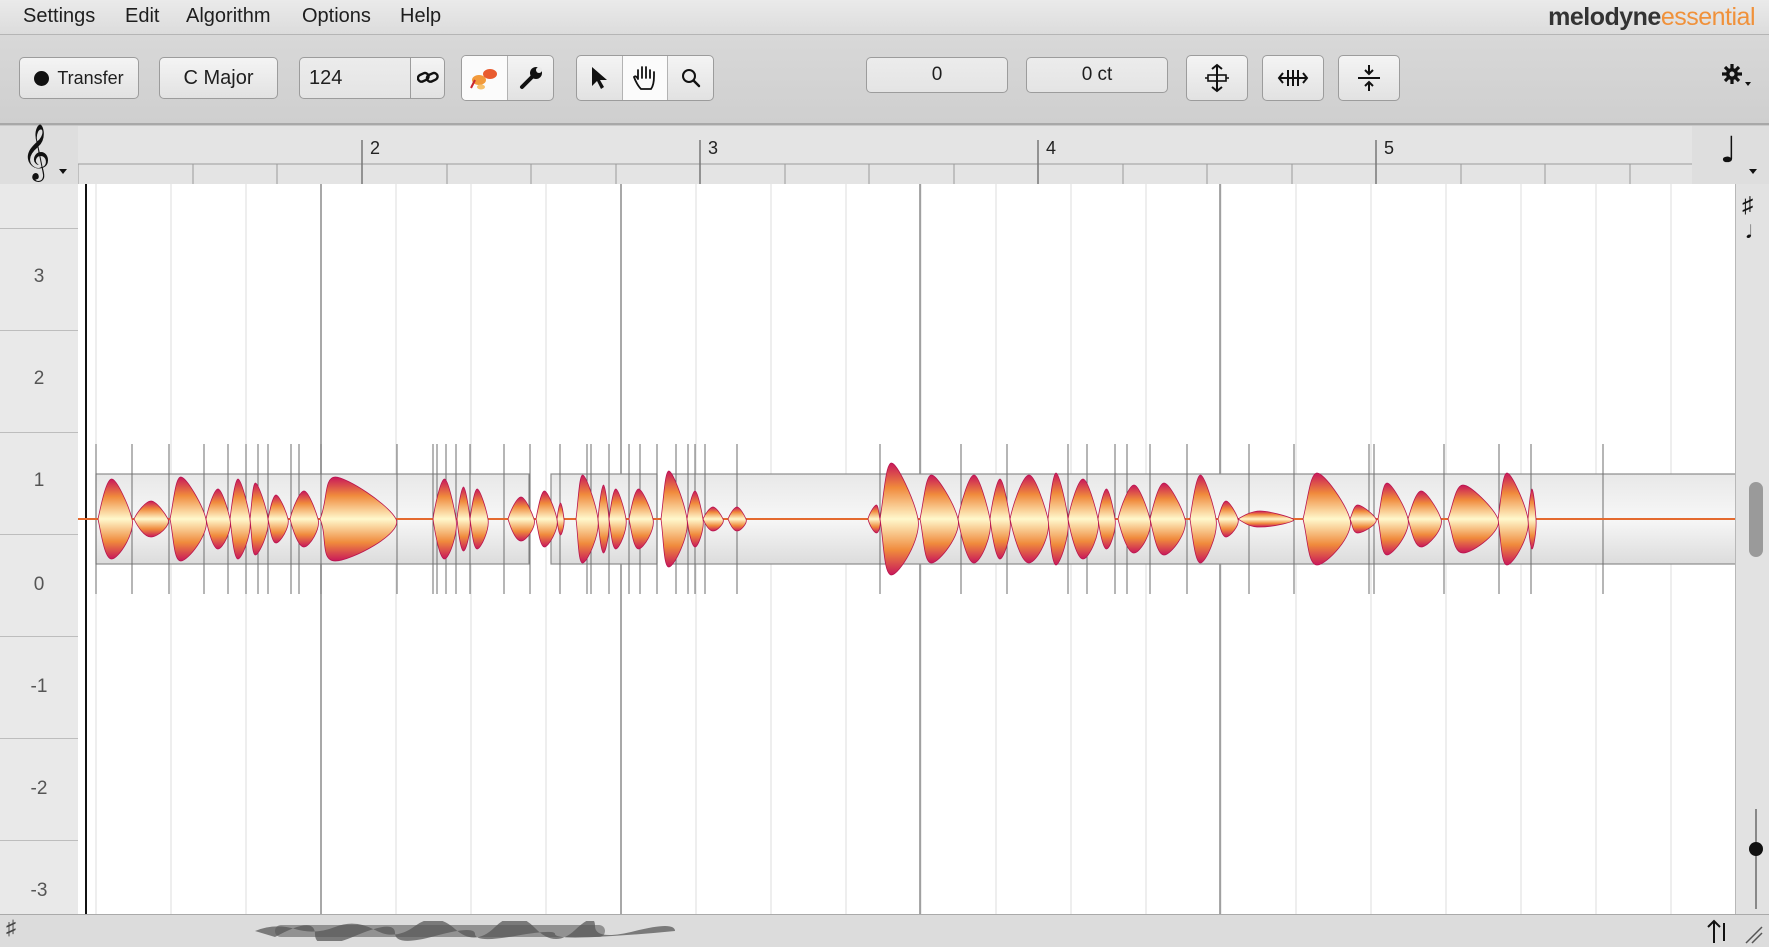  What do you see at coordinates (1728, 150) in the screenshot?
I see `quarter-note-icon: ♩` at bounding box center [1728, 150].